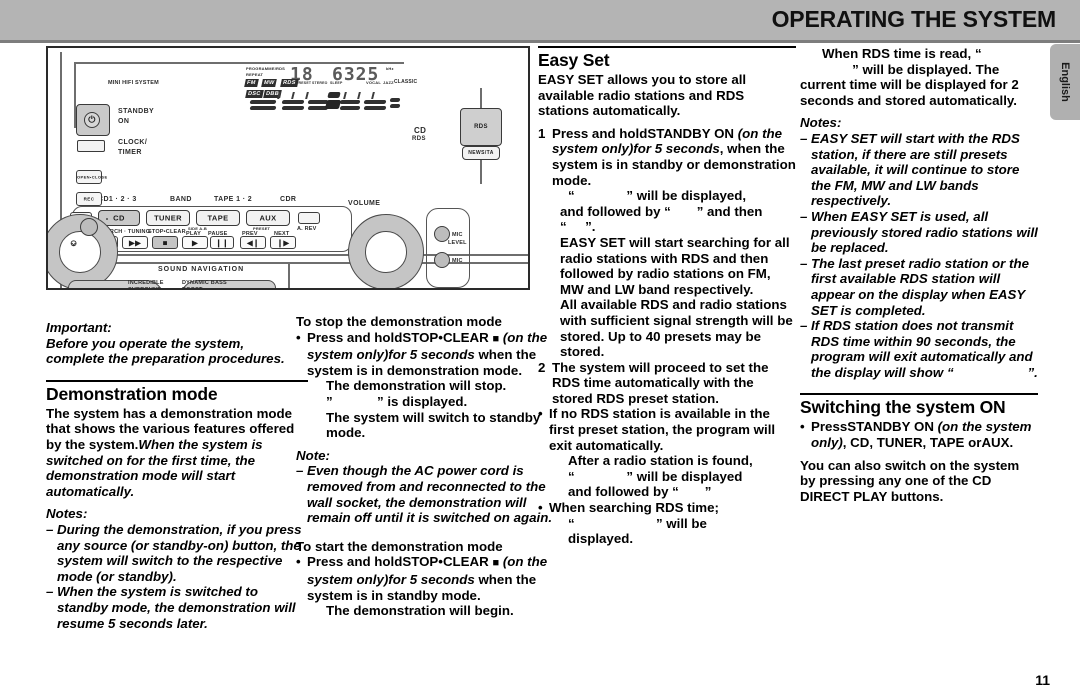 Image resolution: width=1080 pixels, height=698 pixels. What do you see at coordinates (91, 177) in the screenshot?
I see `open-close-button: OPEN•CLOSE` at bounding box center [91, 177].